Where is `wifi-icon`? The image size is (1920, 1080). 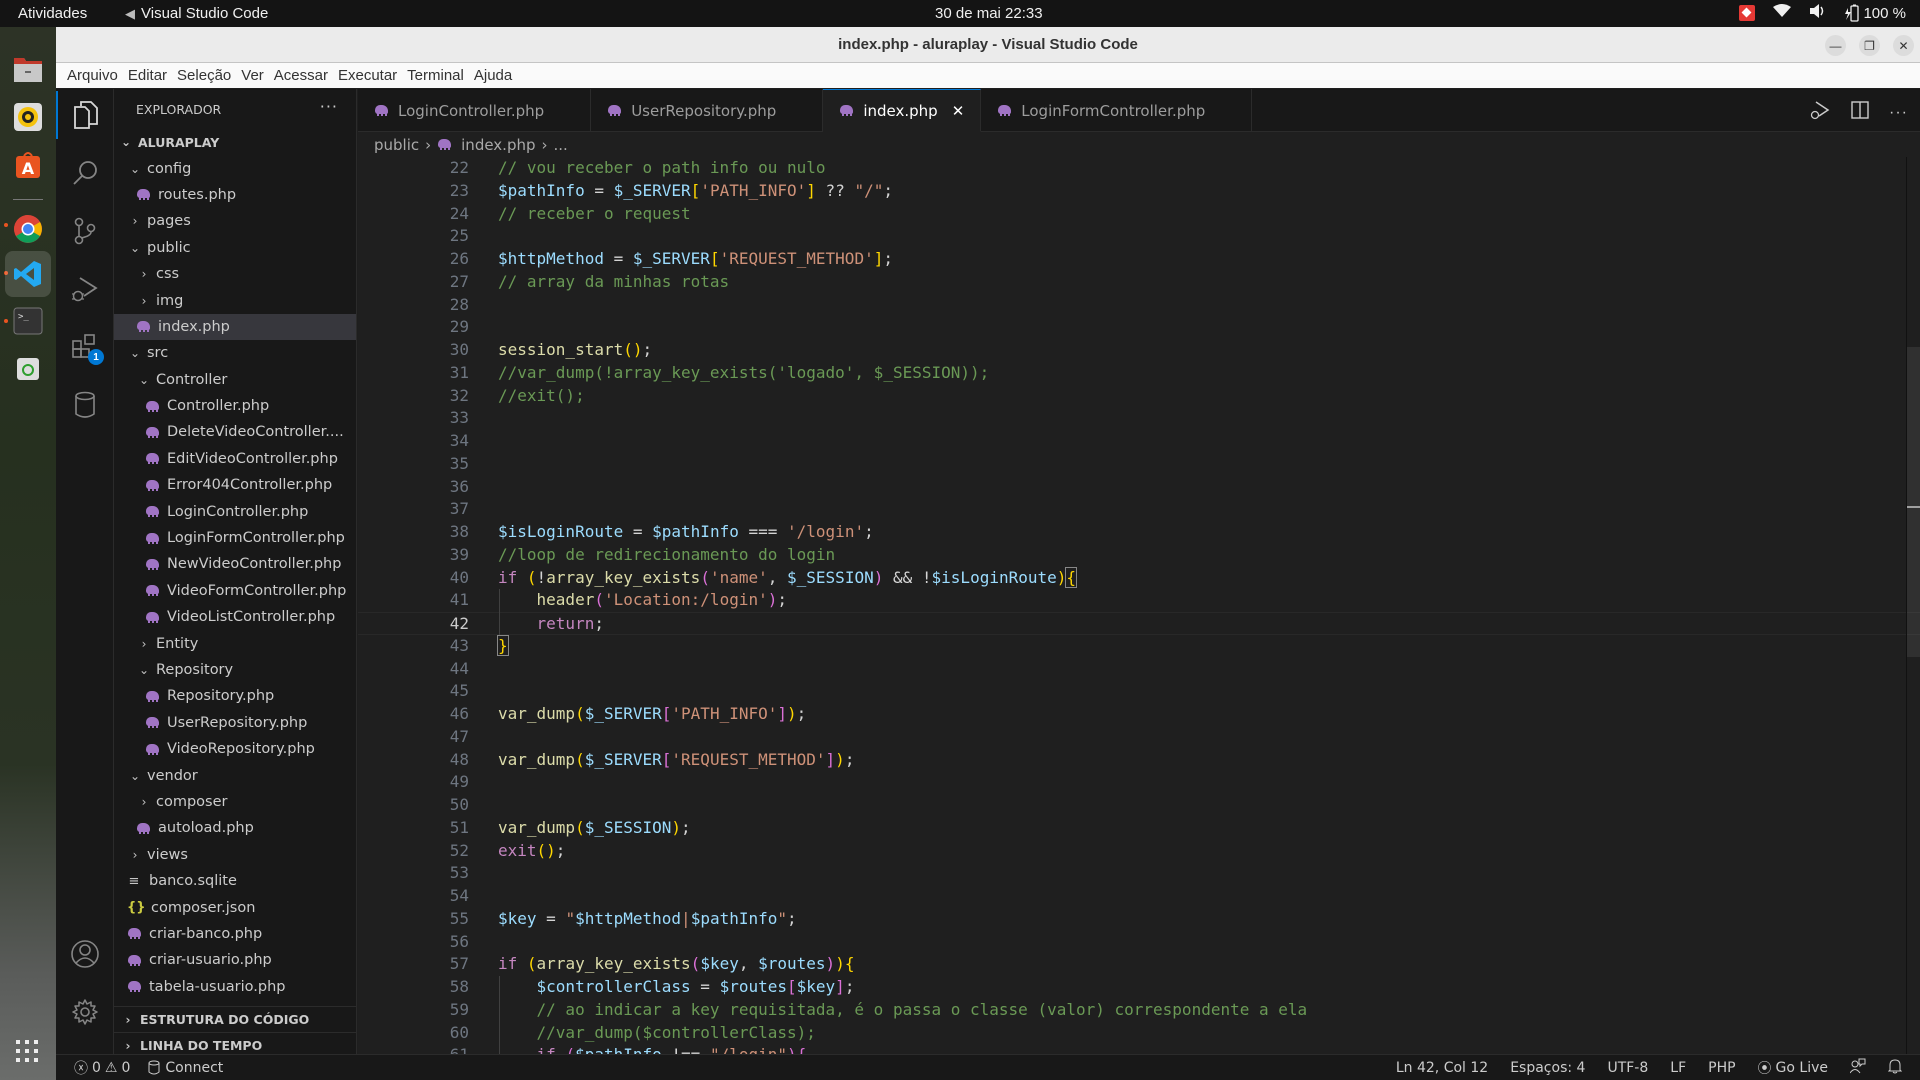 wifi-icon is located at coordinates (1782, 13).